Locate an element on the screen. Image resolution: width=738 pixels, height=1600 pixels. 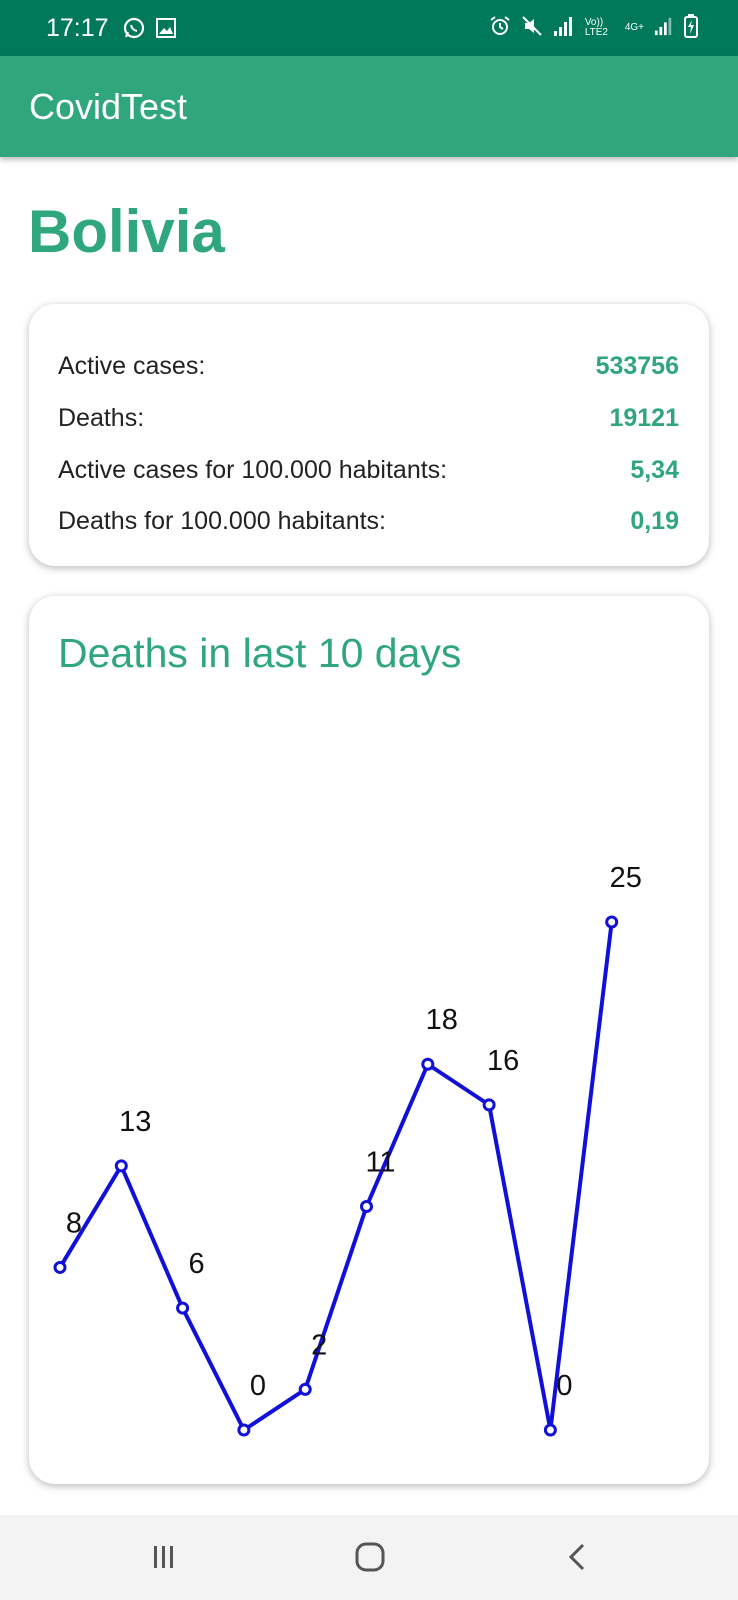
back-icon is located at coordinates (576, 1557).